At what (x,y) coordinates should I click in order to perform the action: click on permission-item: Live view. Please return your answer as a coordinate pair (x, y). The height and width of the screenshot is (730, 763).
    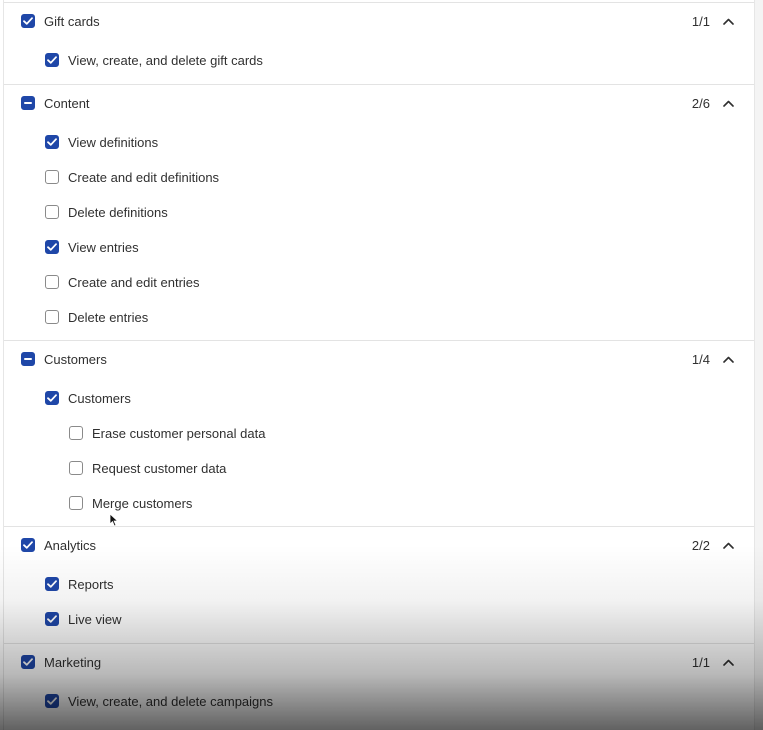
    Looking at the image, I should click on (83, 619).